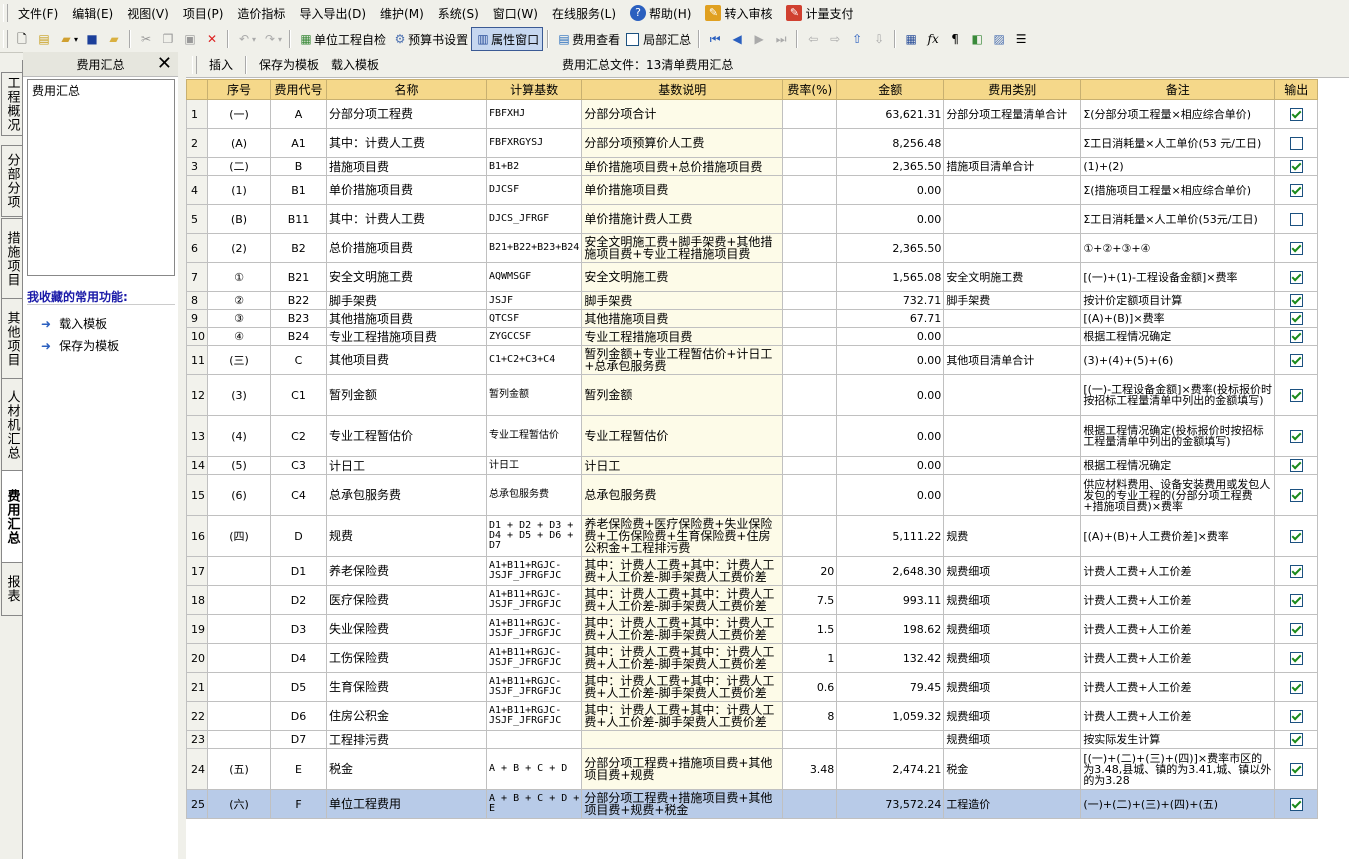  I want to click on cell-amount: 2,474.21, so click(890, 769).